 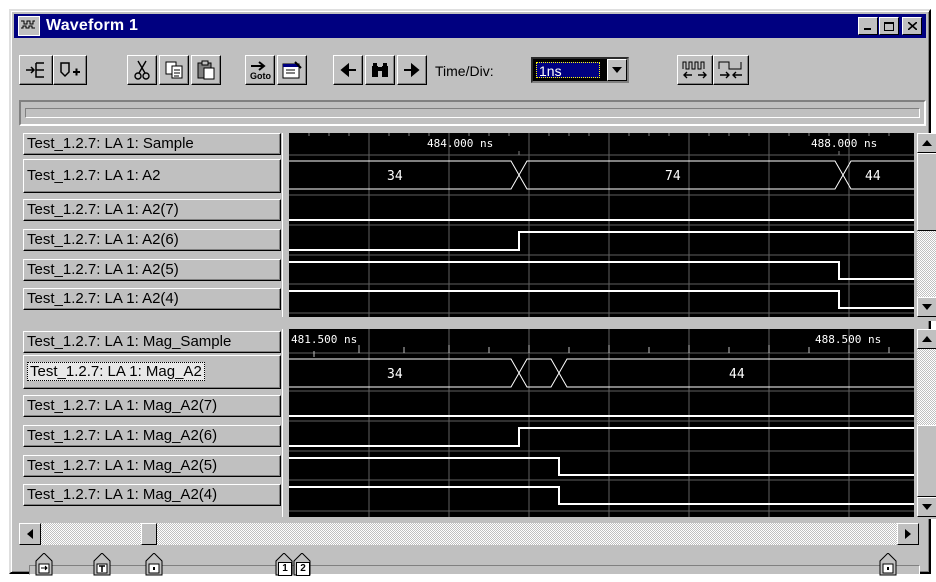 I want to click on signal-name-a2-4: Test_1.2.7: LA 1: A2(4), so click(x=152, y=299).